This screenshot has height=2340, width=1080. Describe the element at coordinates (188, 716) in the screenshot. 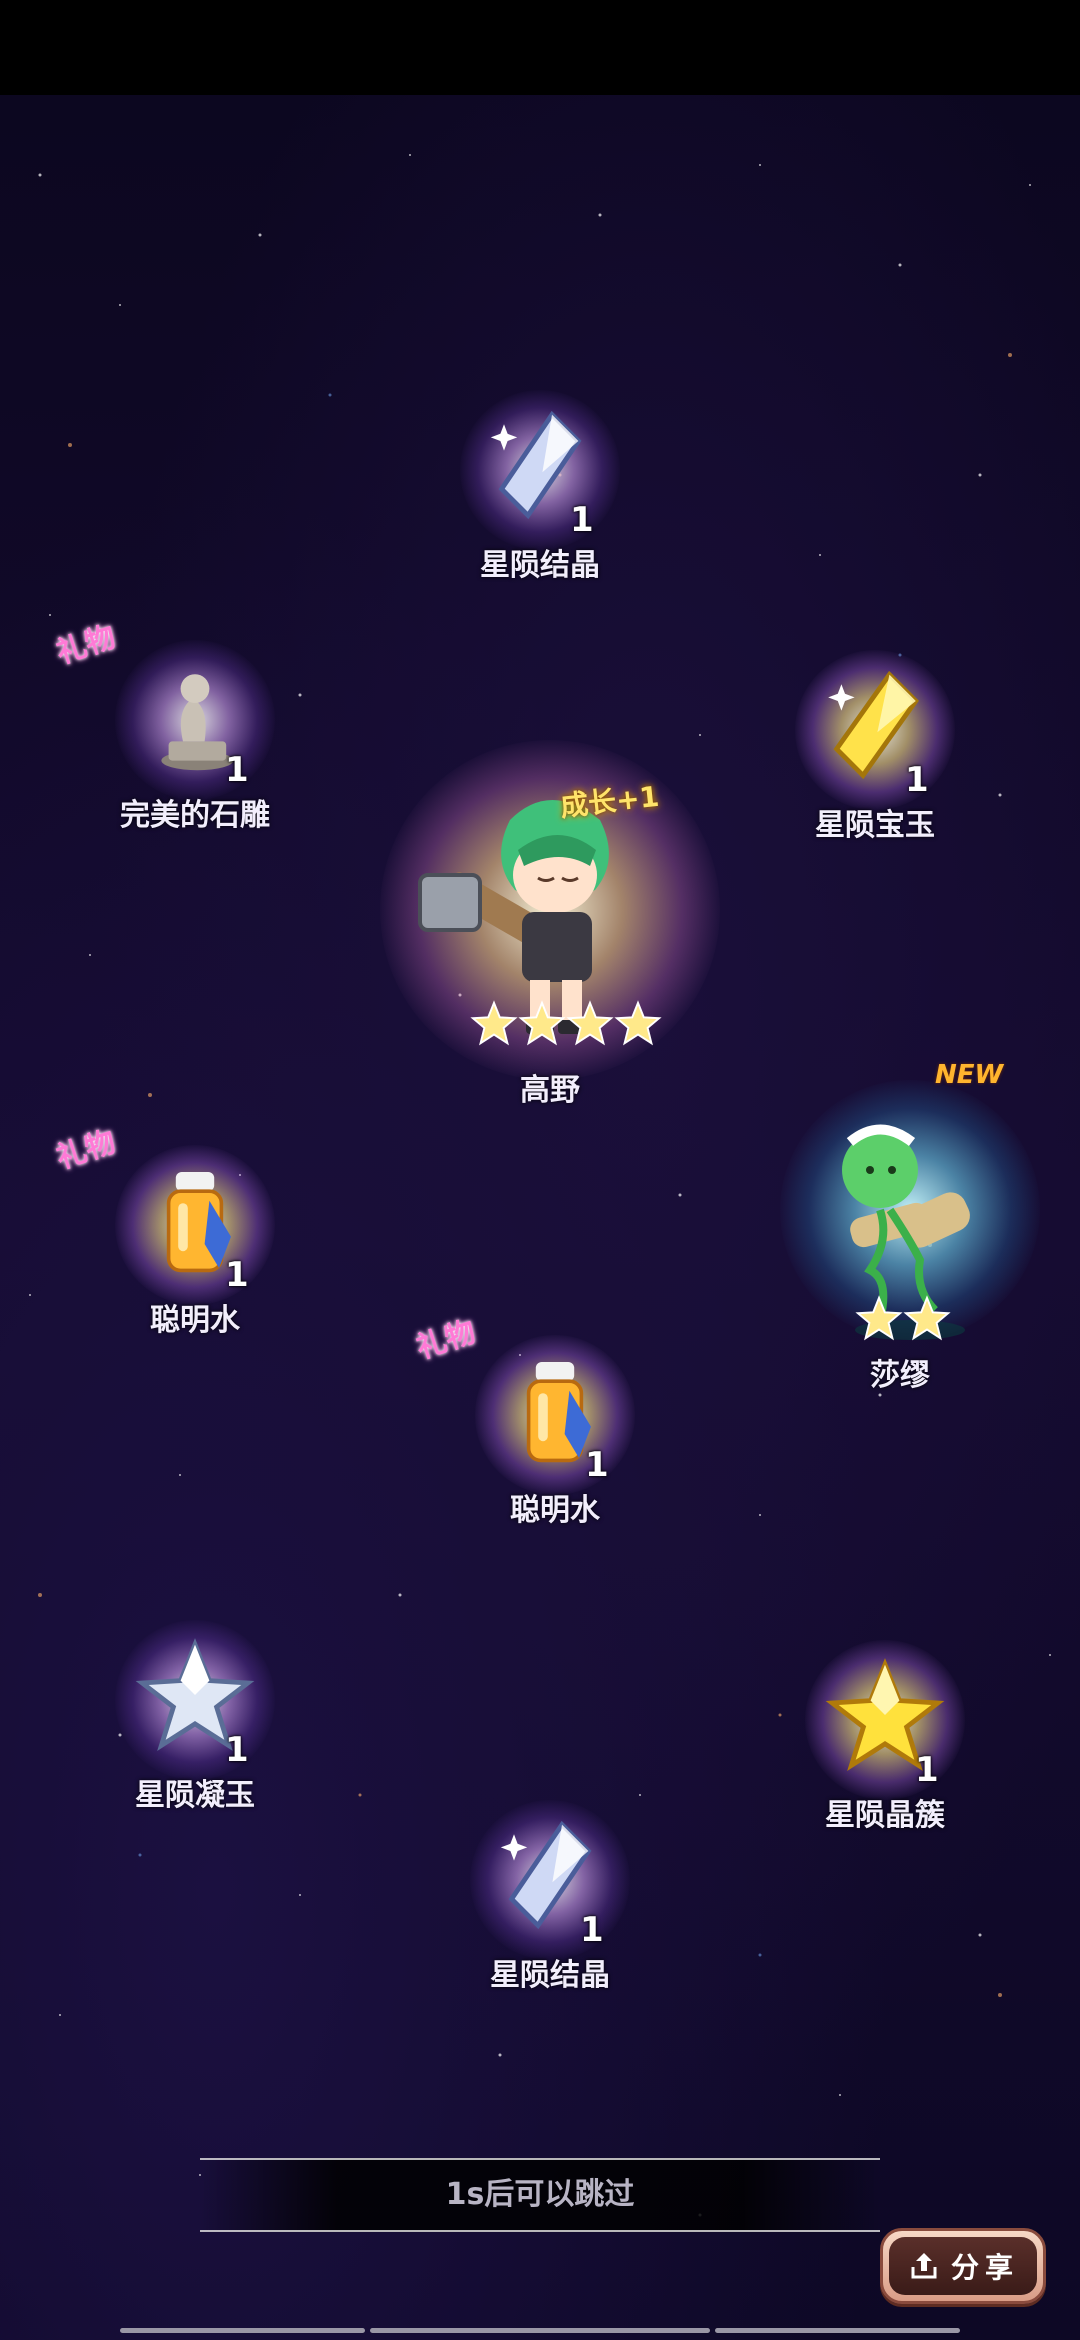

I see `reward-item: 礼物 1 完美的石雕` at that location.